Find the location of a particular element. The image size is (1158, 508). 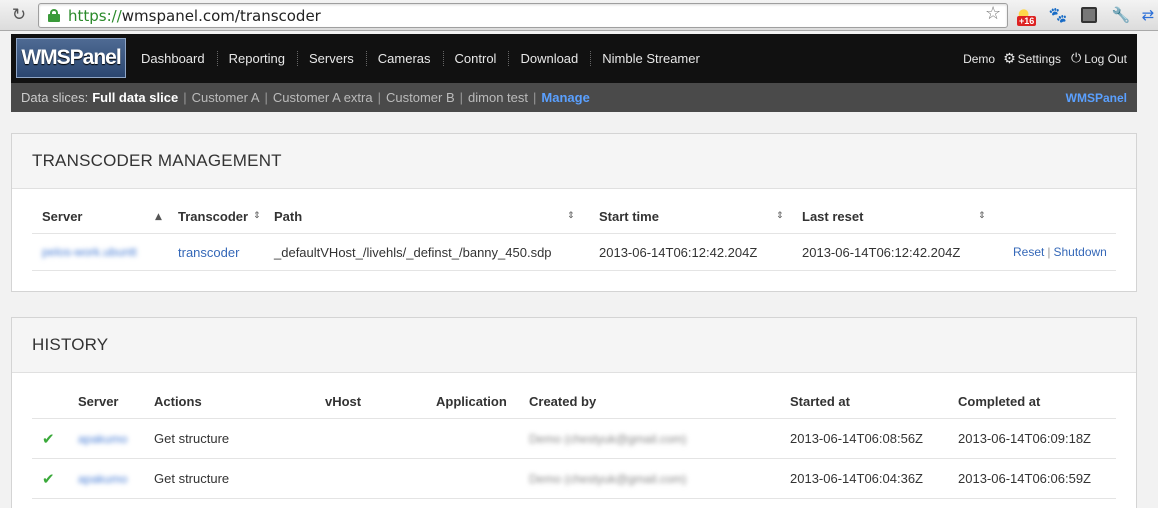

transcoder-title: TRANSCODER MANAGEMENT is located at coordinates (574, 161).